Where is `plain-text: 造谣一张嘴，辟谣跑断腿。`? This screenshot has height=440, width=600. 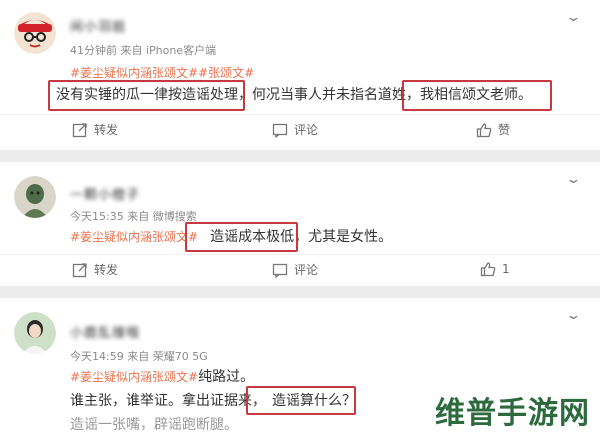
plain-text: 造谣一张嘴，辟谣跑断腿。 is located at coordinates (154, 425).